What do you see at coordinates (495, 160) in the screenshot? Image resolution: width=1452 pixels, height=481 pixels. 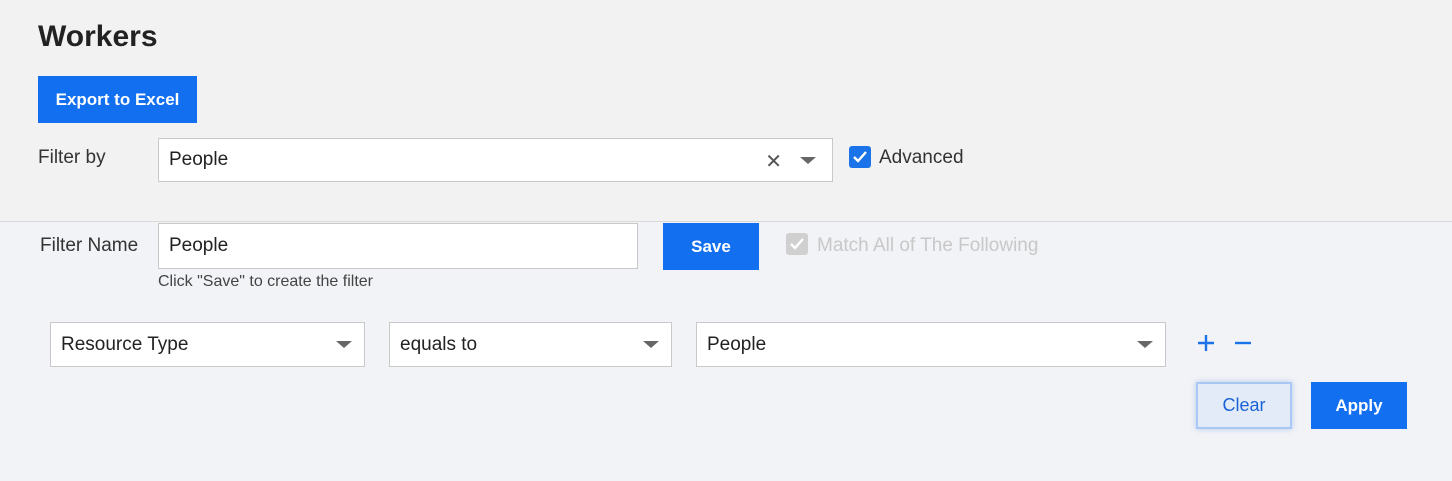 I see `filter-by-select: People ✕` at bounding box center [495, 160].